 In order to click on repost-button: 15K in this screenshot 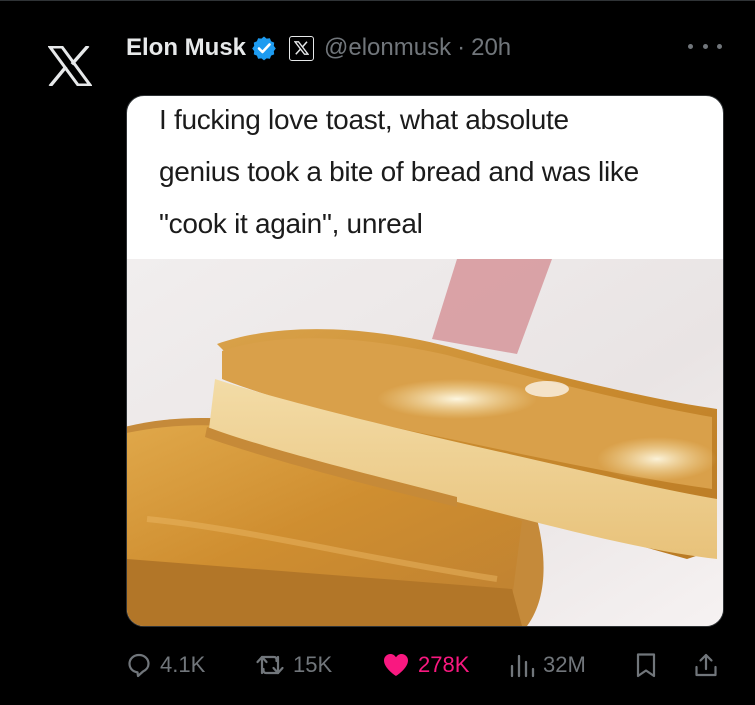, I will do `click(293, 665)`.